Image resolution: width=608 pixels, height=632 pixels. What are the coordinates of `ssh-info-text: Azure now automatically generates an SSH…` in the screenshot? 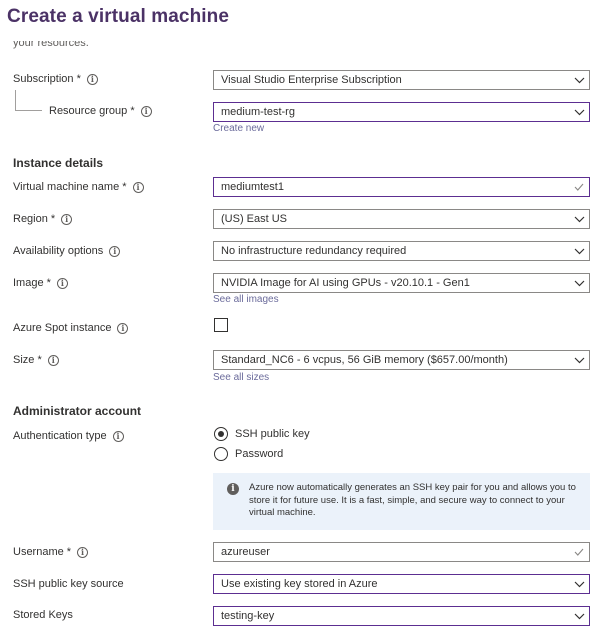 It's located at (412, 500).